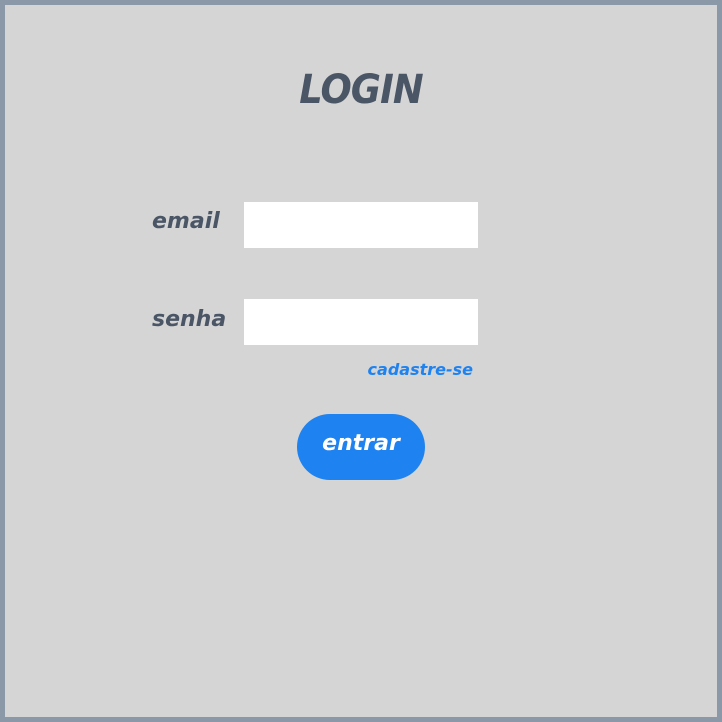 The width and height of the screenshot is (722, 722). What do you see at coordinates (361, 225) in the screenshot?
I see `email-field` at bounding box center [361, 225].